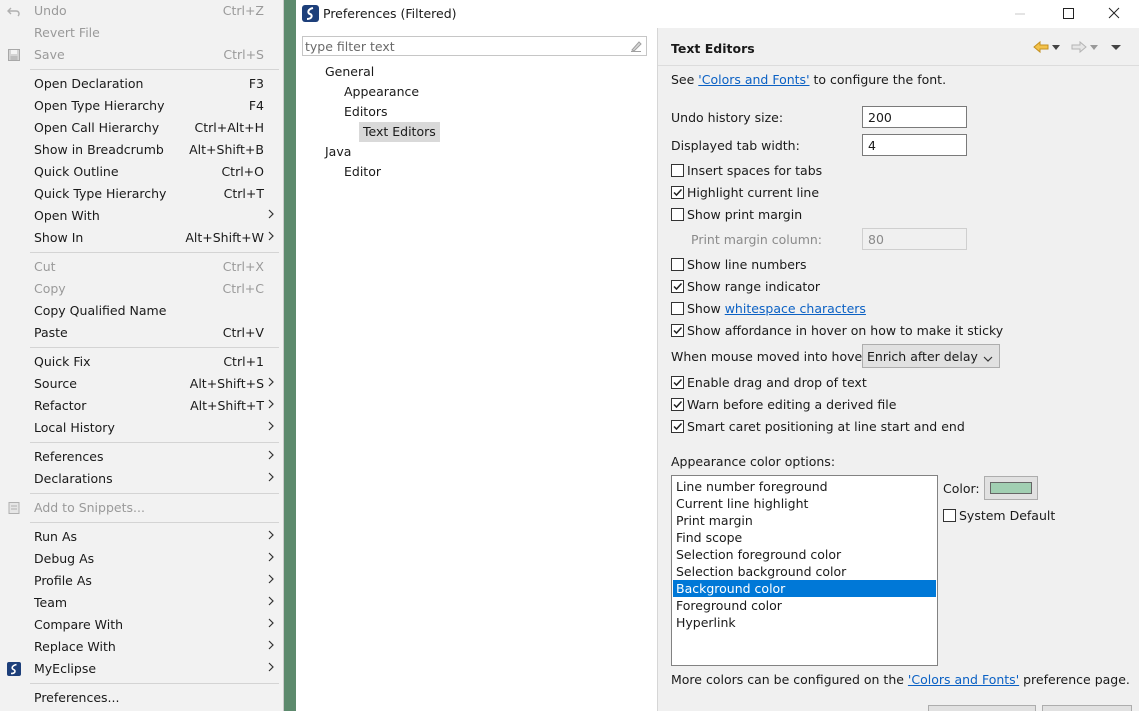 This screenshot has width=1139, height=711. I want to click on forward-arrow-icon, so click(1079, 47).